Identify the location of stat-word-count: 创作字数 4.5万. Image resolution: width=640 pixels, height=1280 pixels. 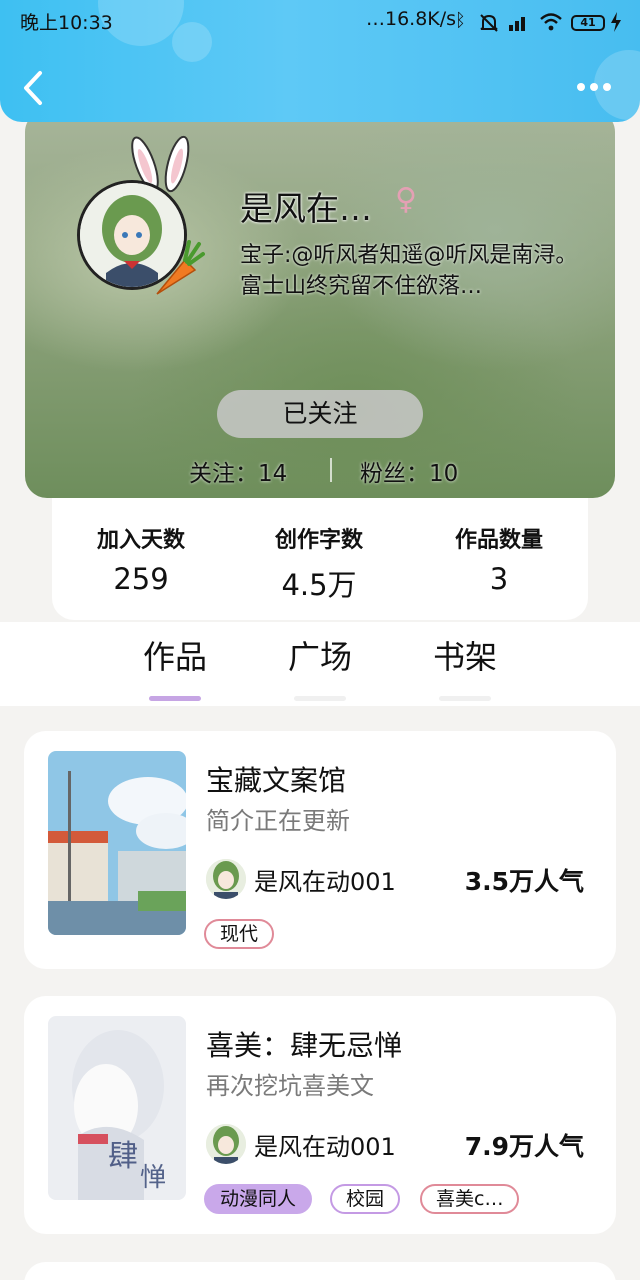
(319, 563).